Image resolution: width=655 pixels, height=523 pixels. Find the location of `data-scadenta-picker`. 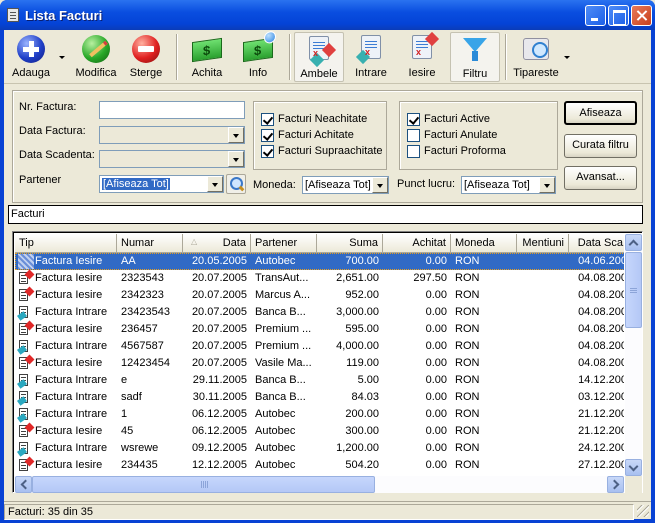

data-scadenta-picker is located at coordinates (172, 159).